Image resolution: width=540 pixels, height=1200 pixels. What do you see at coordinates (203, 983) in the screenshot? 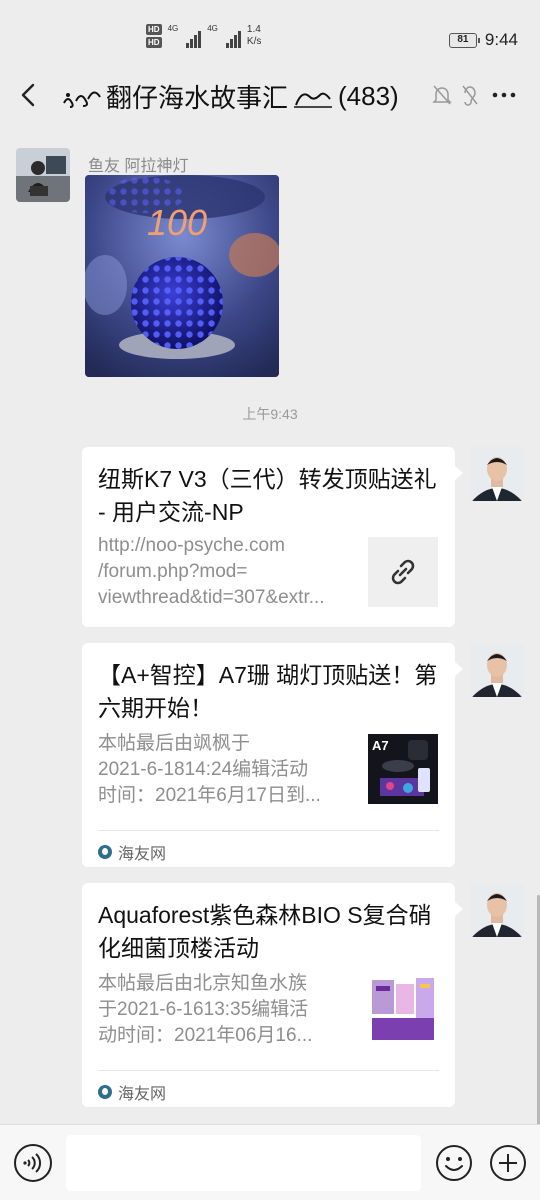
I see `card-desc-line: 本帖最后由北京知鱼水族` at bounding box center [203, 983].